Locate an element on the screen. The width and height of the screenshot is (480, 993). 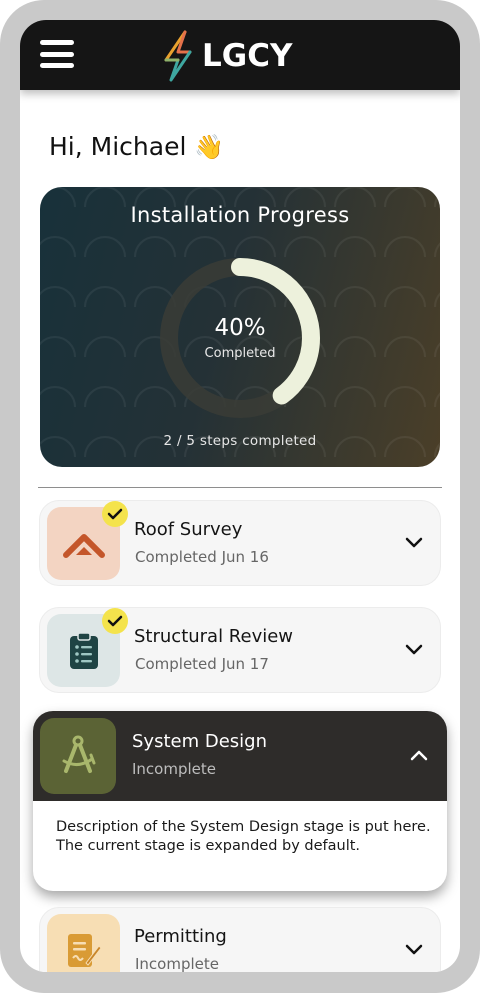
greeting-text: Hi, Michael is located at coordinates (118, 146).